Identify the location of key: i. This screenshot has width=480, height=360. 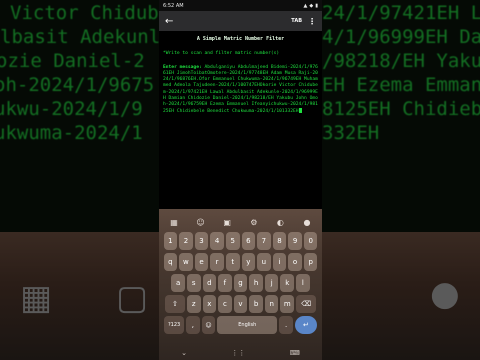
(279, 262).